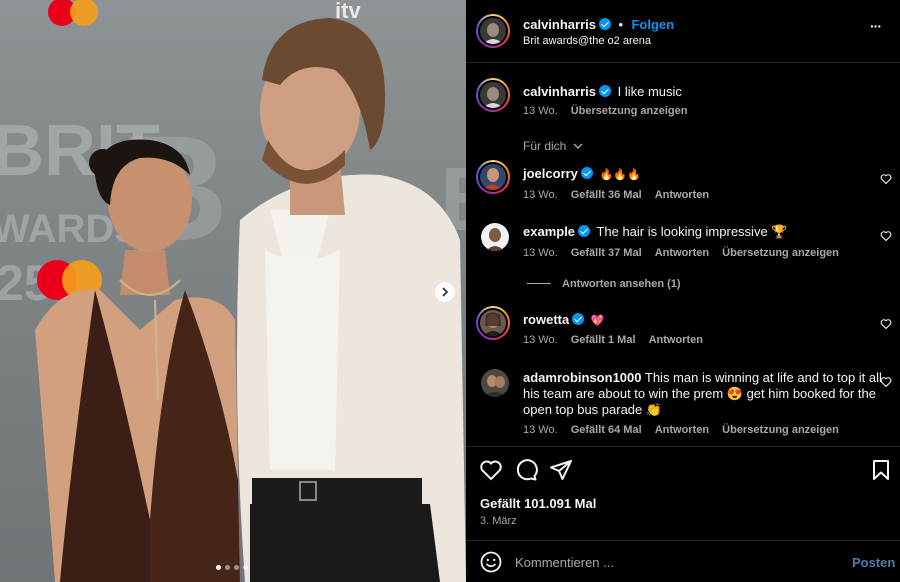  What do you see at coordinates (629, 111) in the screenshot?
I see `caption-translate-button: Übersetzung anzeigen` at bounding box center [629, 111].